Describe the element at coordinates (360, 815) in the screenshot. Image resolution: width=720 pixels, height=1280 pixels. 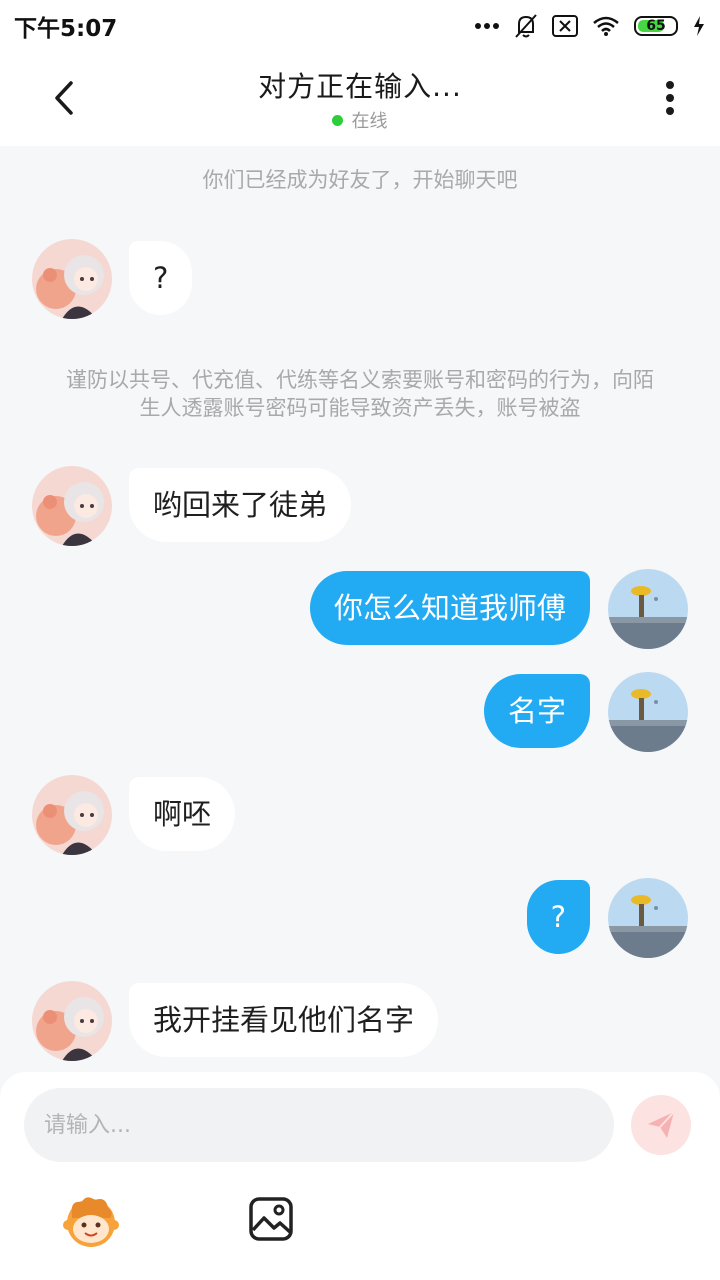
I see `message-row-incoming: 啊呸` at that location.